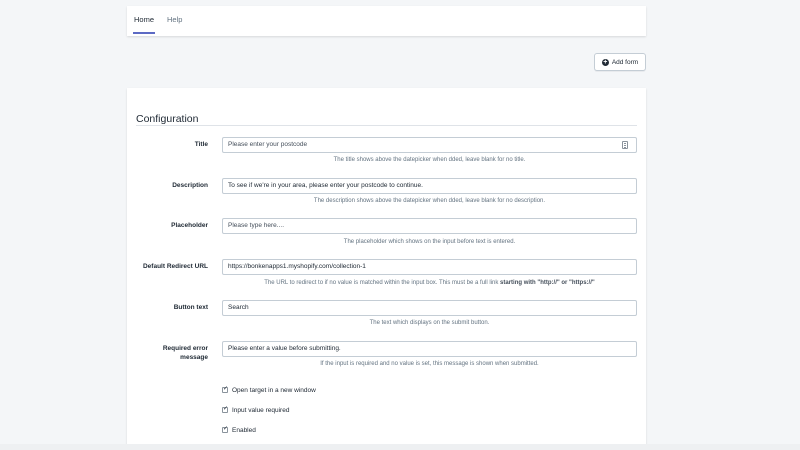 This screenshot has height=450, width=800. I want to click on input-required-checkbox: Input value required, so click(255, 410).